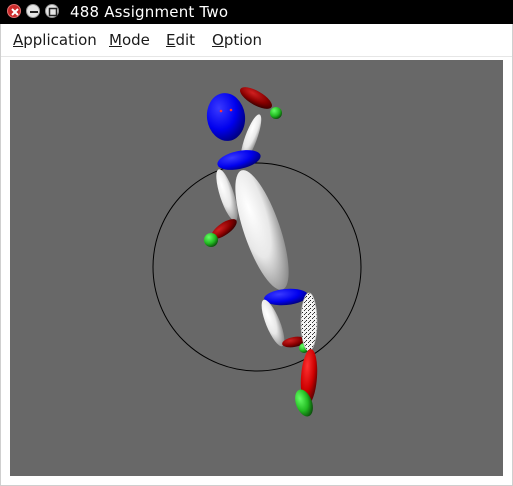 This screenshot has width=513, height=486. I want to click on menu-application: Application, so click(55, 40).